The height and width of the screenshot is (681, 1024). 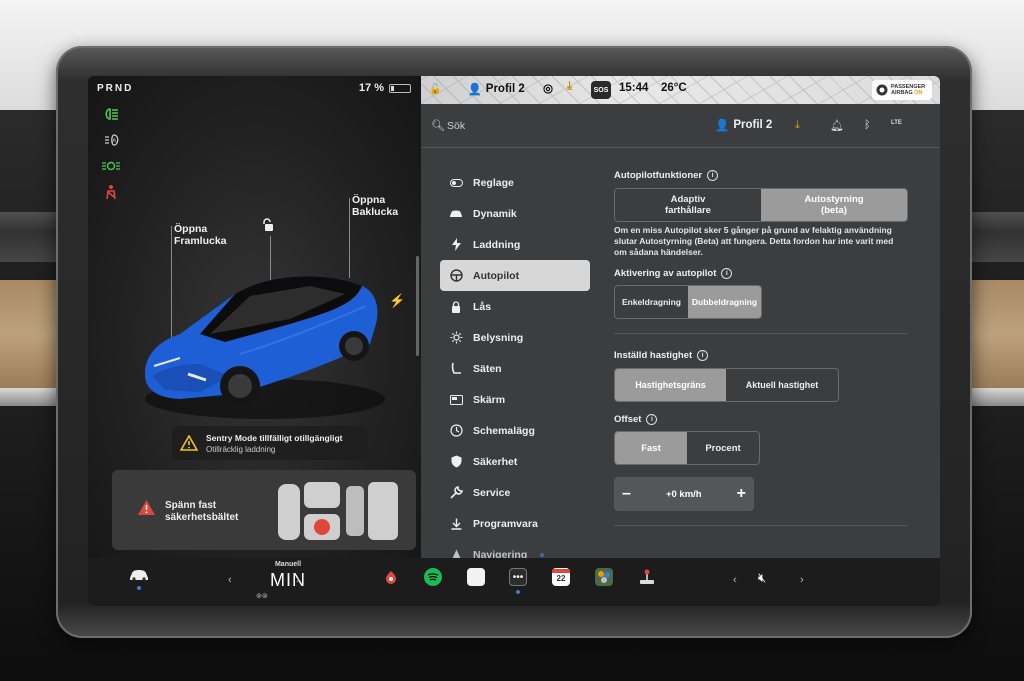 What do you see at coordinates (515, 368) in the screenshot?
I see `menu-item-s-ten: Säten` at bounding box center [515, 368].